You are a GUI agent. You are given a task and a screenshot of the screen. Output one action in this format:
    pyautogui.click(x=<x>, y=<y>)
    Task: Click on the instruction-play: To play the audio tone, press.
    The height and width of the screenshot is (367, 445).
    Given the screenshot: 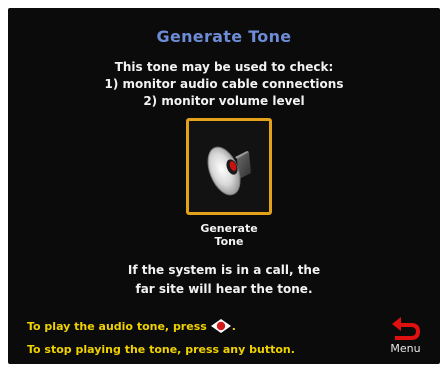 What is the action you would take?
    pyautogui.click(x=161, y=328)
    